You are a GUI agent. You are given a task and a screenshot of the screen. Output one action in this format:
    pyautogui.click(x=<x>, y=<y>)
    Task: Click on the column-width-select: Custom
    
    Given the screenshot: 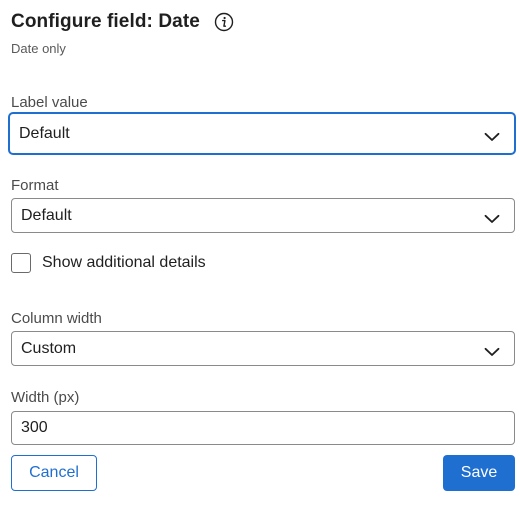 What is the action you would take?
    pyautogui.click(x=263, y=348)
    